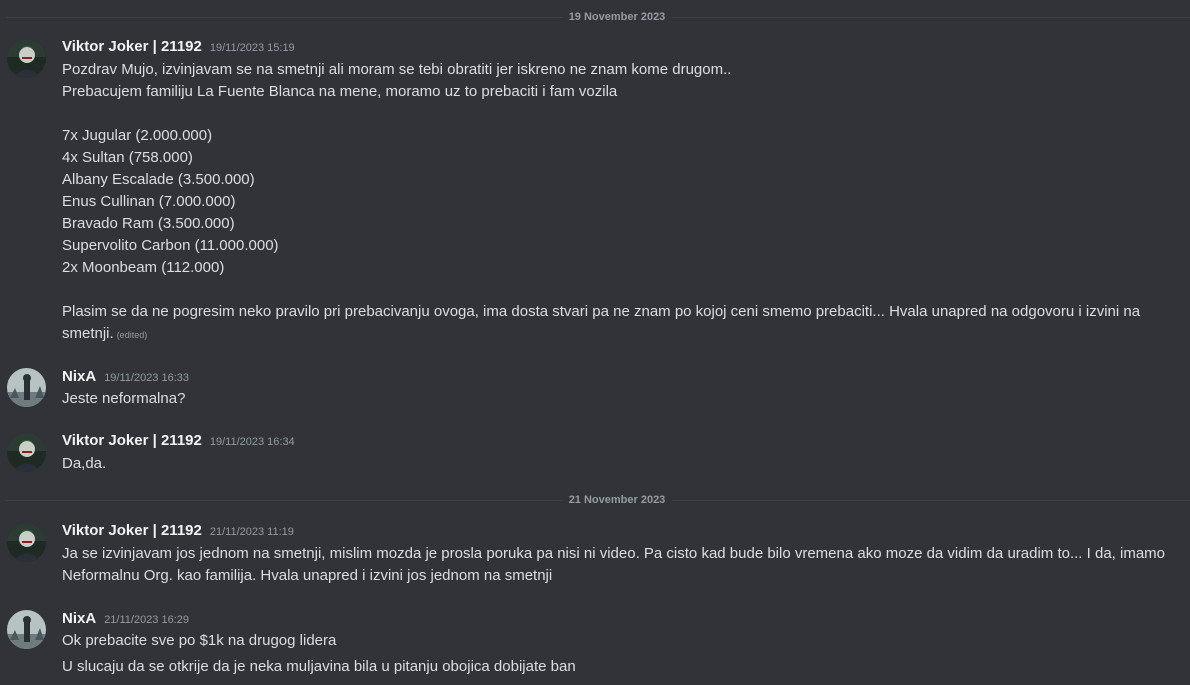 The image size is (1190, 685). I want to click on message-text-line: smetnji. (edited), so click(615, 334).